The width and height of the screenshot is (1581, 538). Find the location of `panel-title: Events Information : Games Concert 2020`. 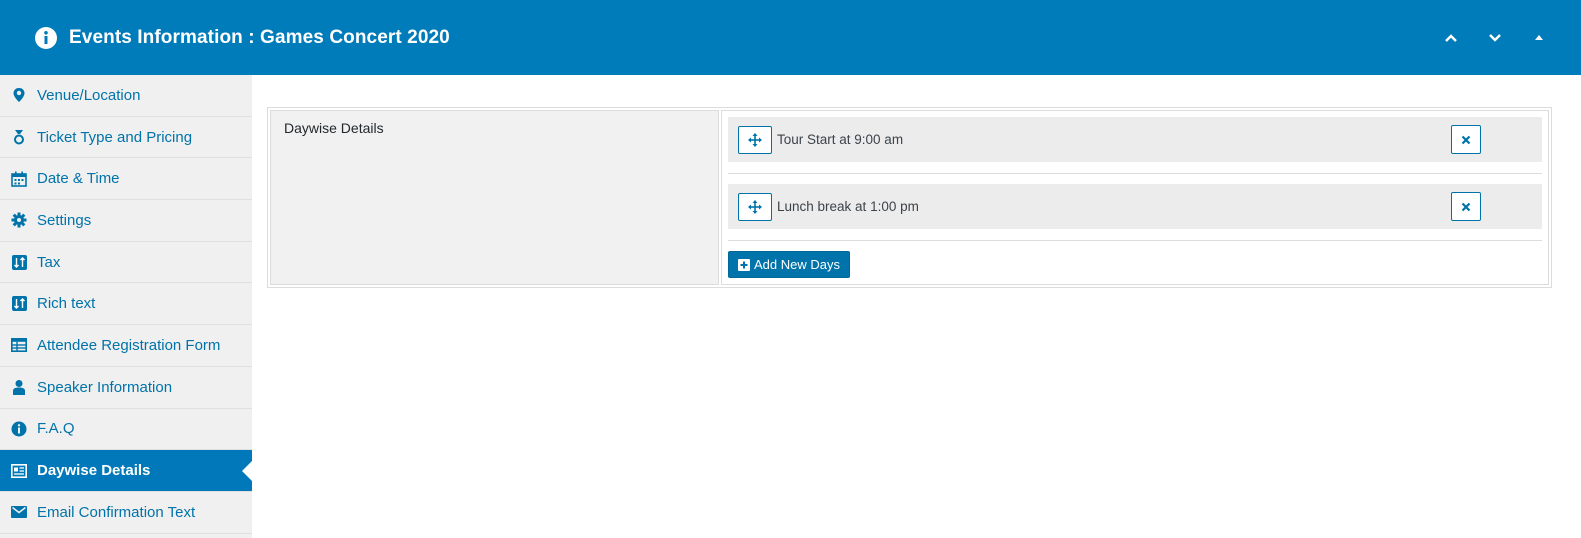

panel-title: Events Information : Games Concert 2020 is located at coordinates (259, 37).